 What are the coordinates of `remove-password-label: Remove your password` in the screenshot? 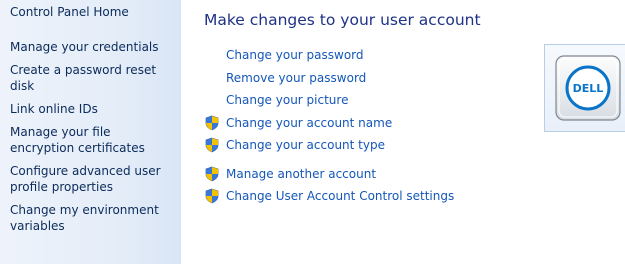 It's located at (296, 78).